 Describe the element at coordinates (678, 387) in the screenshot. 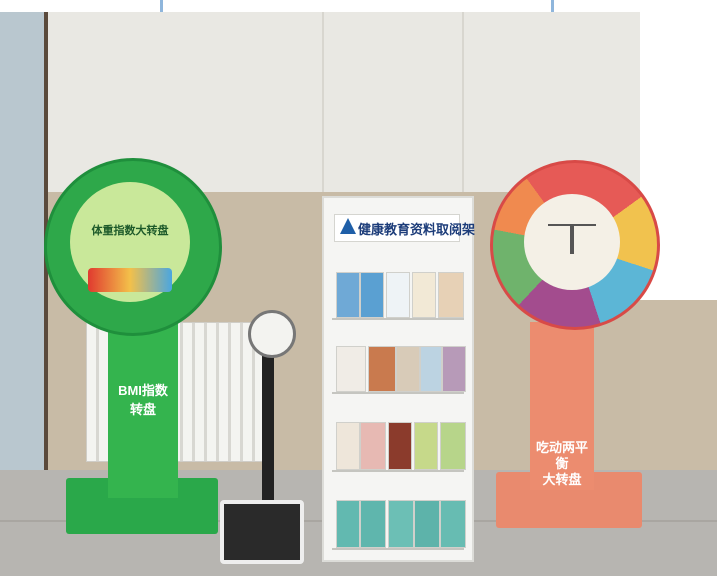

I see `right-wall-panel` at that location.